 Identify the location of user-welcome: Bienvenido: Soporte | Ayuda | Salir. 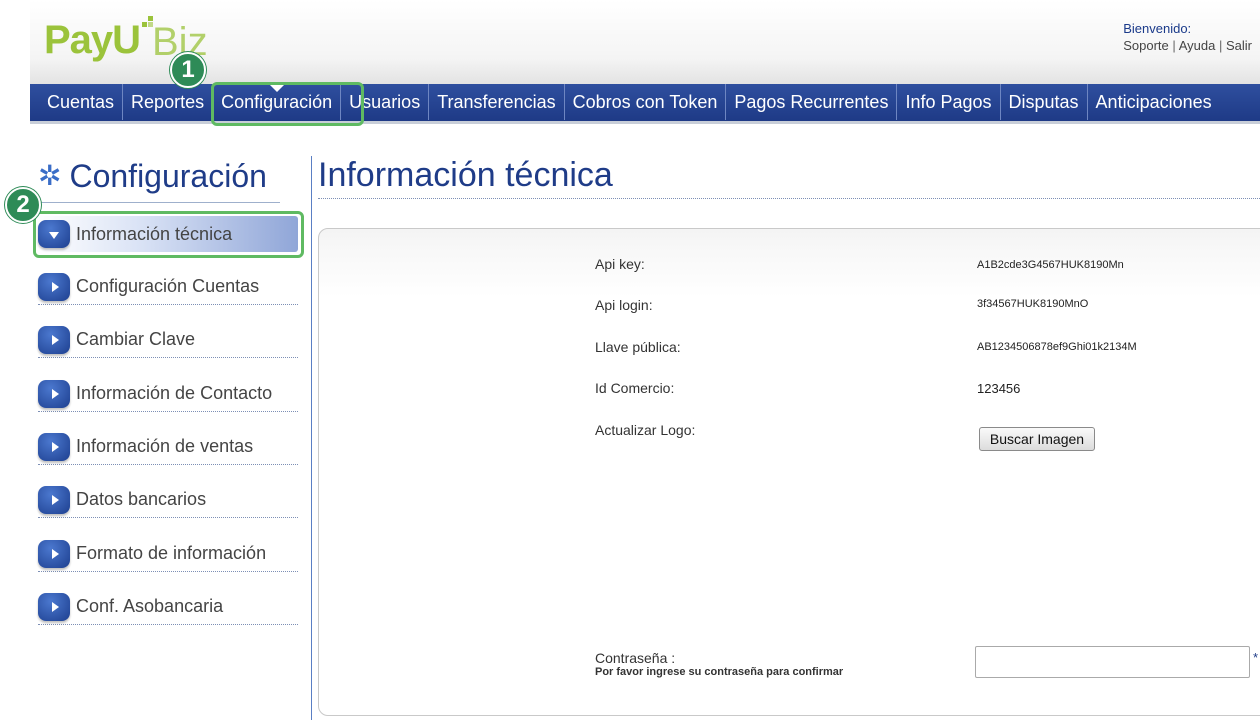
(1187, 37).